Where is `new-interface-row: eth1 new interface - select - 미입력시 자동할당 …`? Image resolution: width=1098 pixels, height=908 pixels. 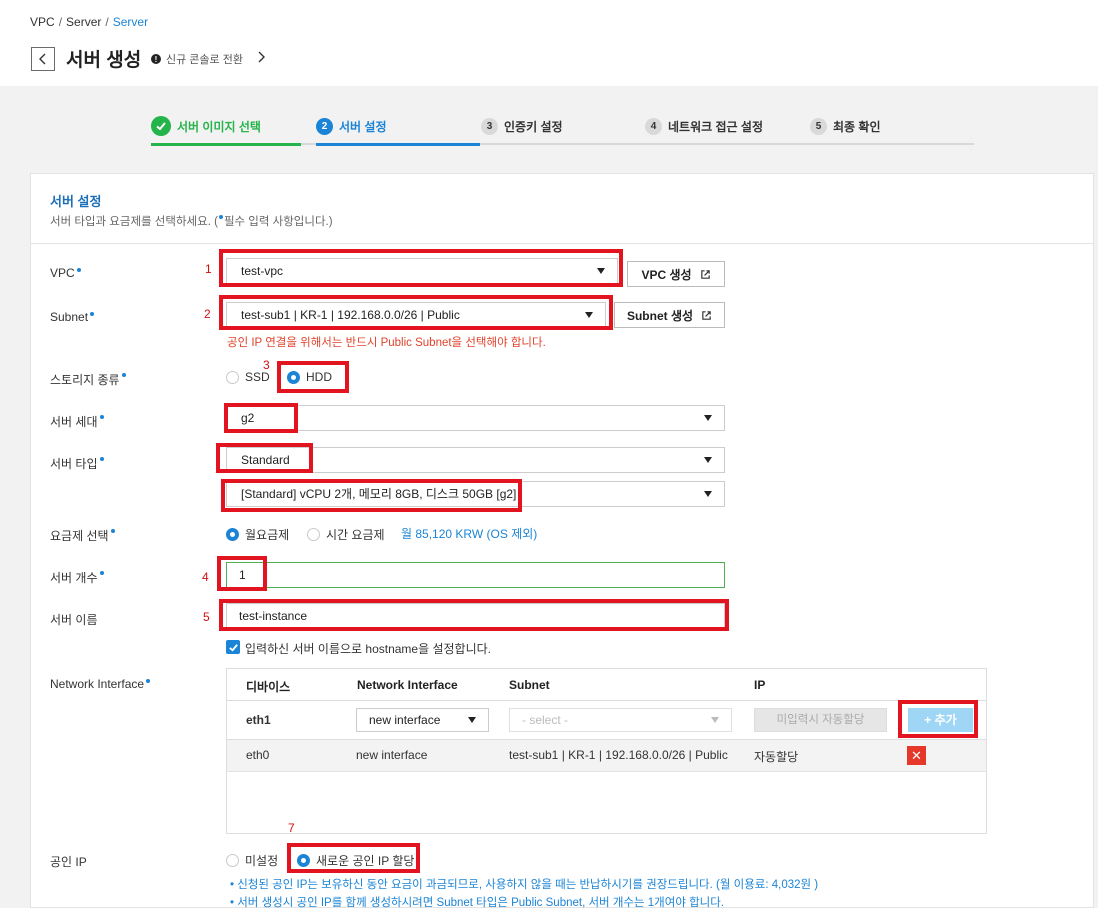
new-interface-row: eth1 new interface - select - 미입력시 자동할당 … is located at coordinates (606, 720).